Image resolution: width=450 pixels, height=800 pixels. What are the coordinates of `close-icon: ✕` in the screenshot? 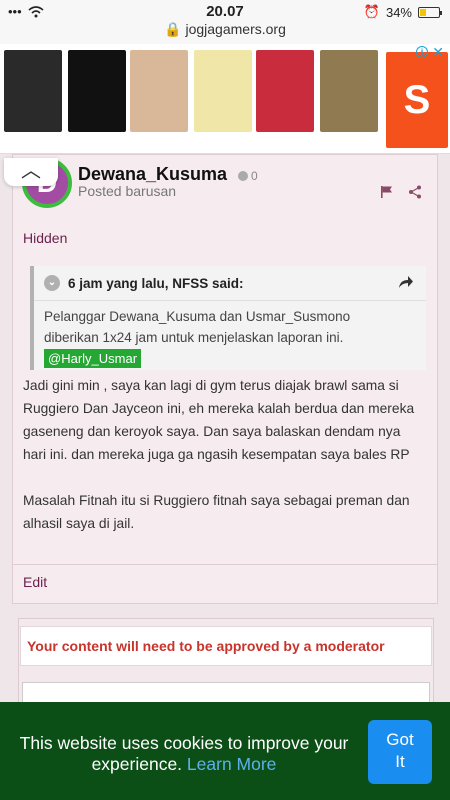 It's located at (438, 52).